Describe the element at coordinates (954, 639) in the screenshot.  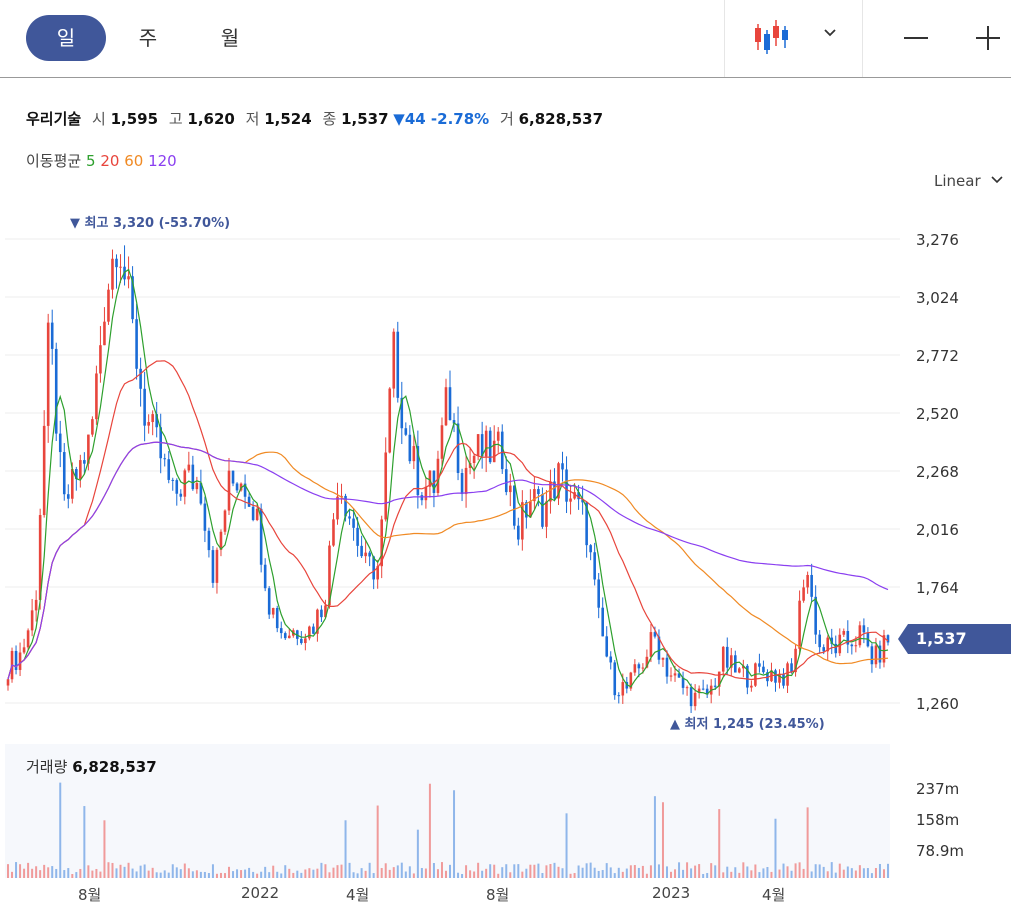
I see `current-price-tag: 1,537` at that location.